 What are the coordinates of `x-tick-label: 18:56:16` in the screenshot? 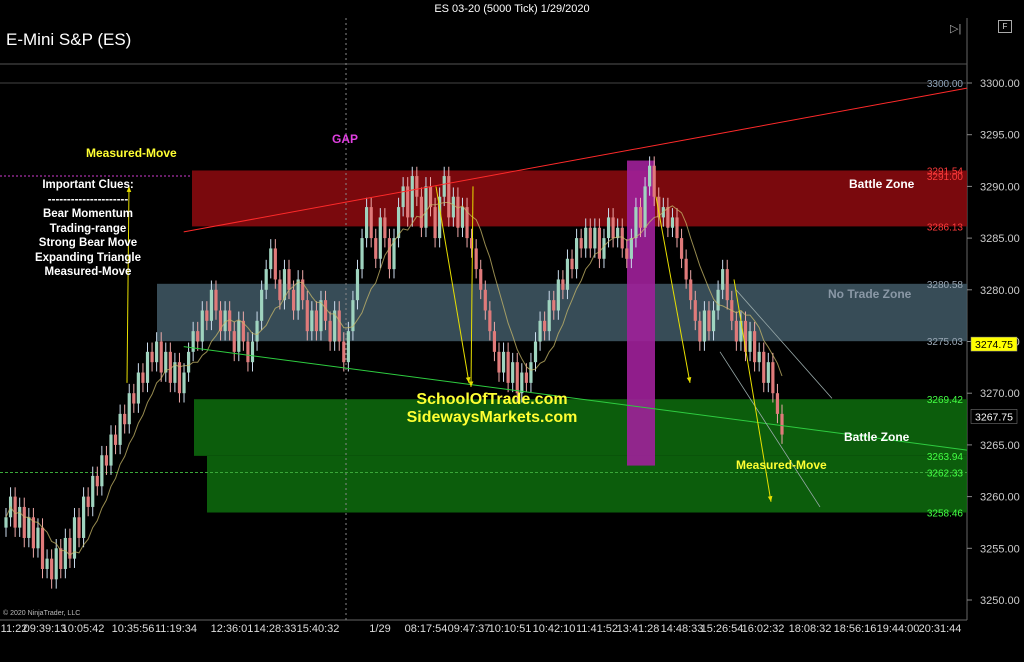 It's located at (855, 629).